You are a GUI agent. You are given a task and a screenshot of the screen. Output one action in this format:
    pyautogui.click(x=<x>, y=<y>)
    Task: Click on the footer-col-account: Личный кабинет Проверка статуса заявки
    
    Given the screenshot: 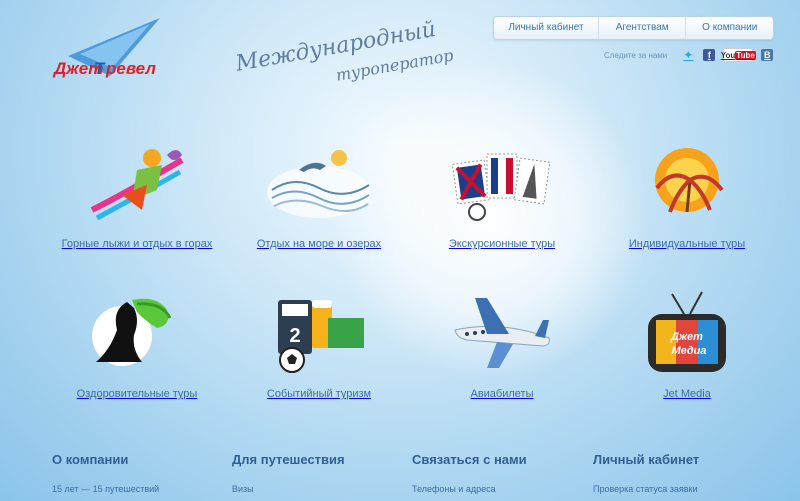 What is the action you would take?
    pyautogui.click(x=678, y=473)
    